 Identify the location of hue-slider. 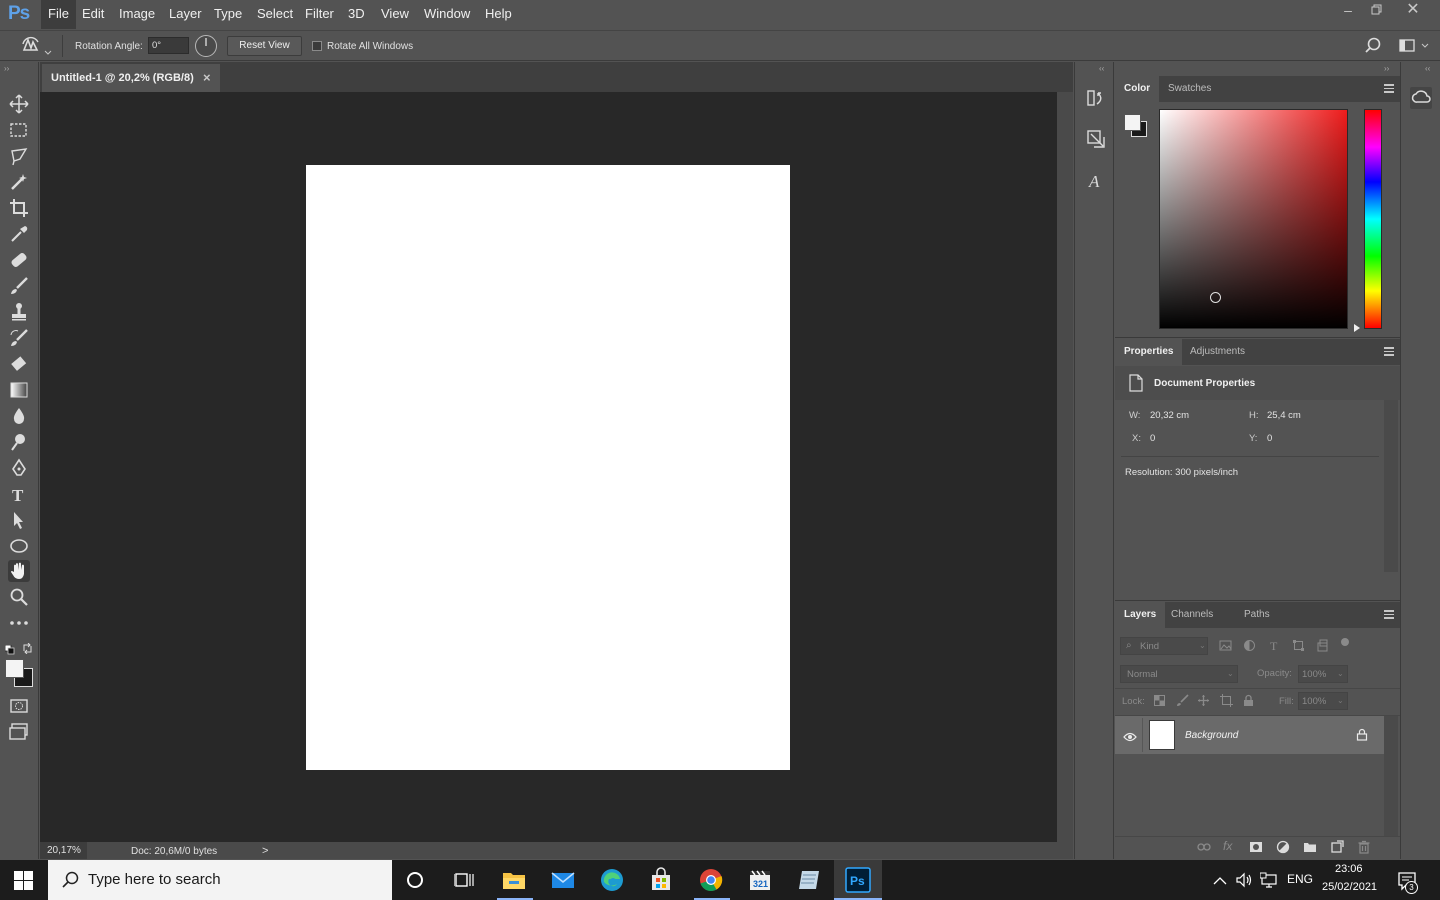
(1373, 219).